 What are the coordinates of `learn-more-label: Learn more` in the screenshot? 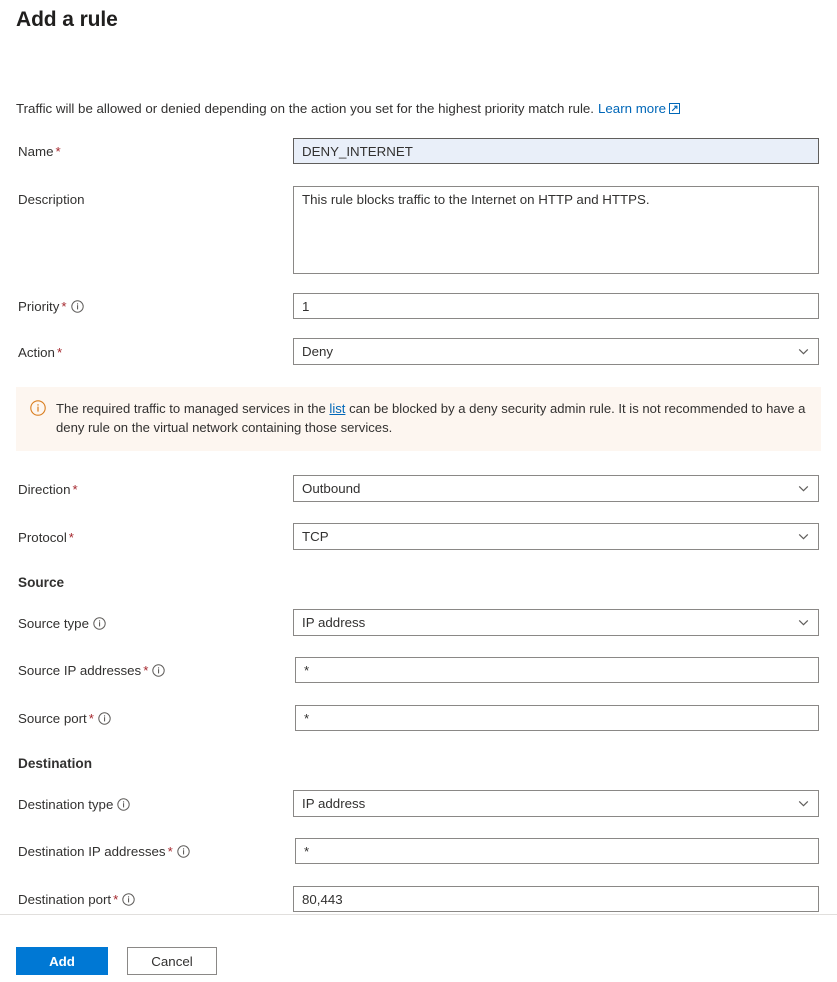 It's located at (632, 108).